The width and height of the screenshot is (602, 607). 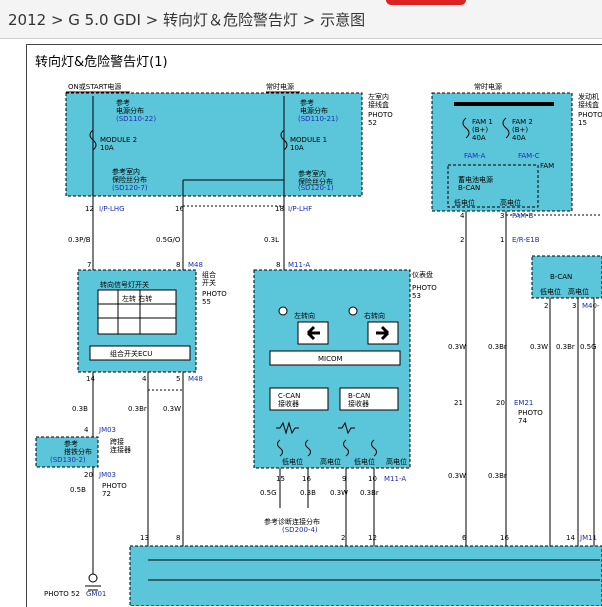 I want to click on wire-14: 0.3W, so click(x=457, y=476).